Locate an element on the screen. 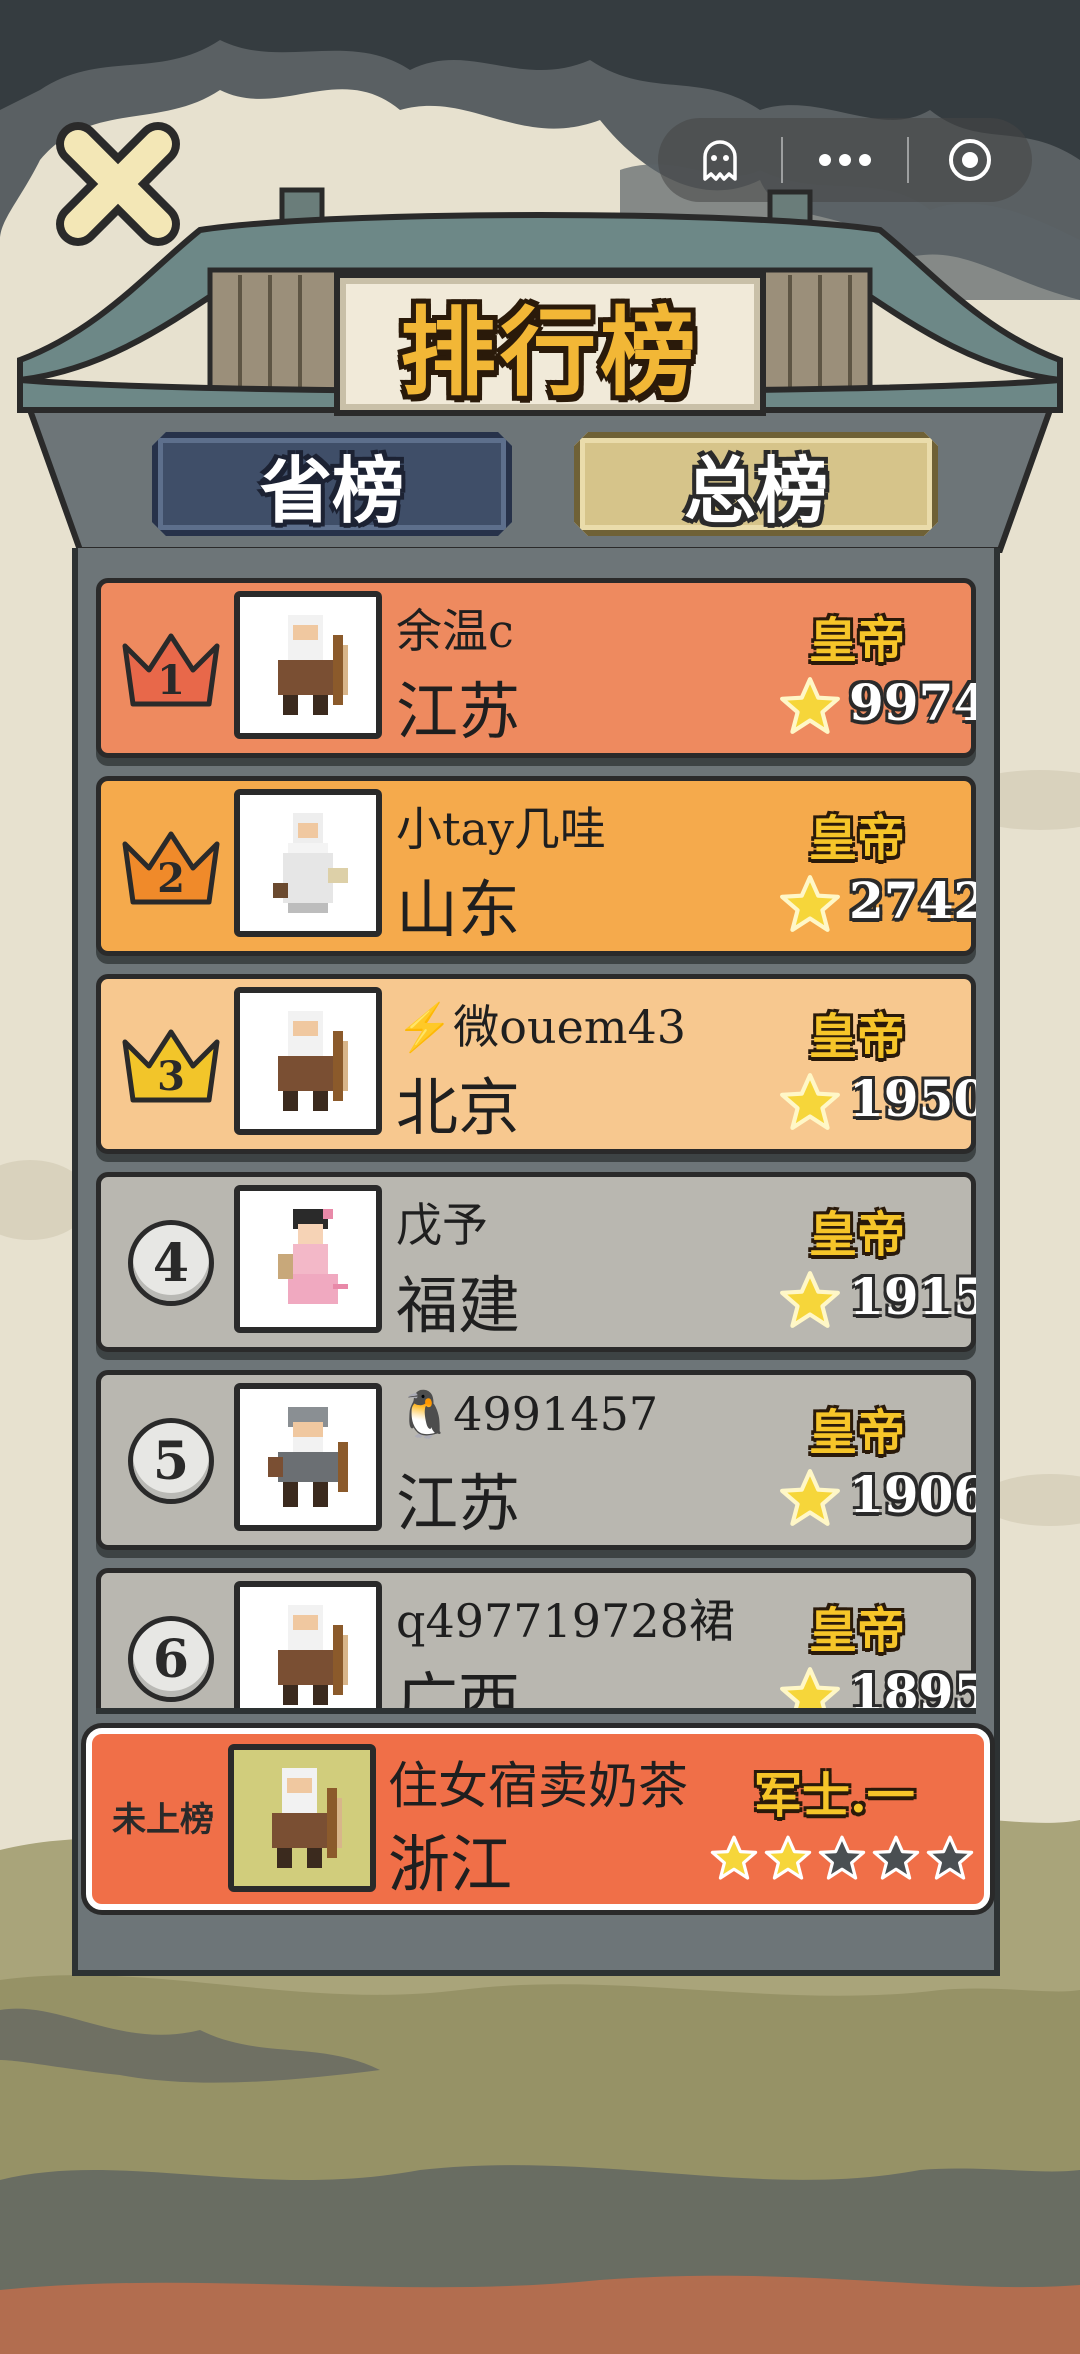 The image size is (1080, 2354). rank-number: 5 is located at coordinates (171, 1461).